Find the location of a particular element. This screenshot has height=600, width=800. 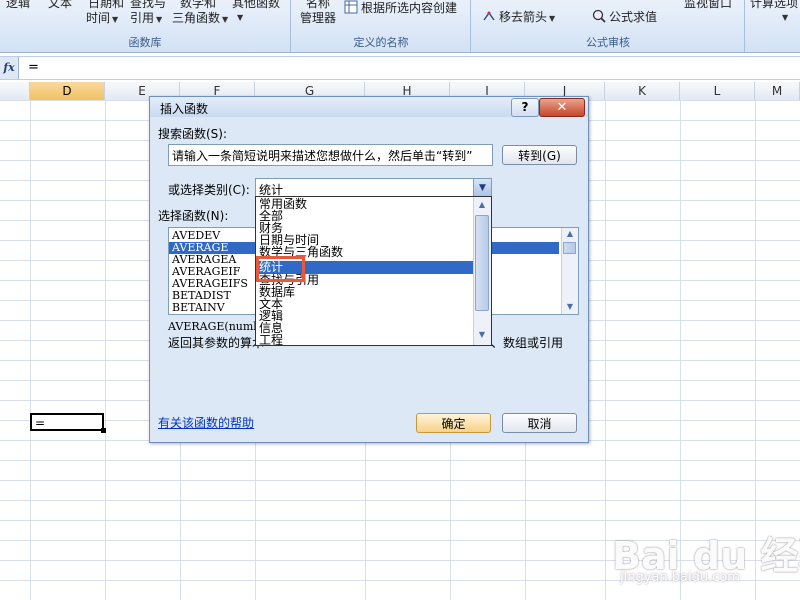

dialog-title-bar: 插入函数 ? ✕ is located at coordinates (369, 107).